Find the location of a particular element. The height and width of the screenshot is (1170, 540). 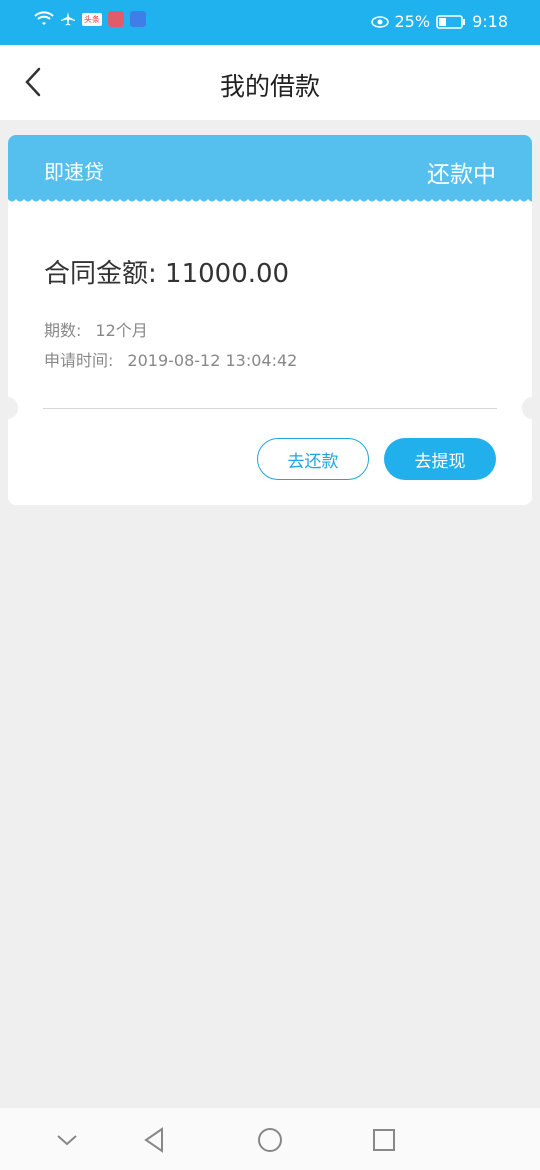

status-icons-left: 头条 is located at coordinates (90, 19).